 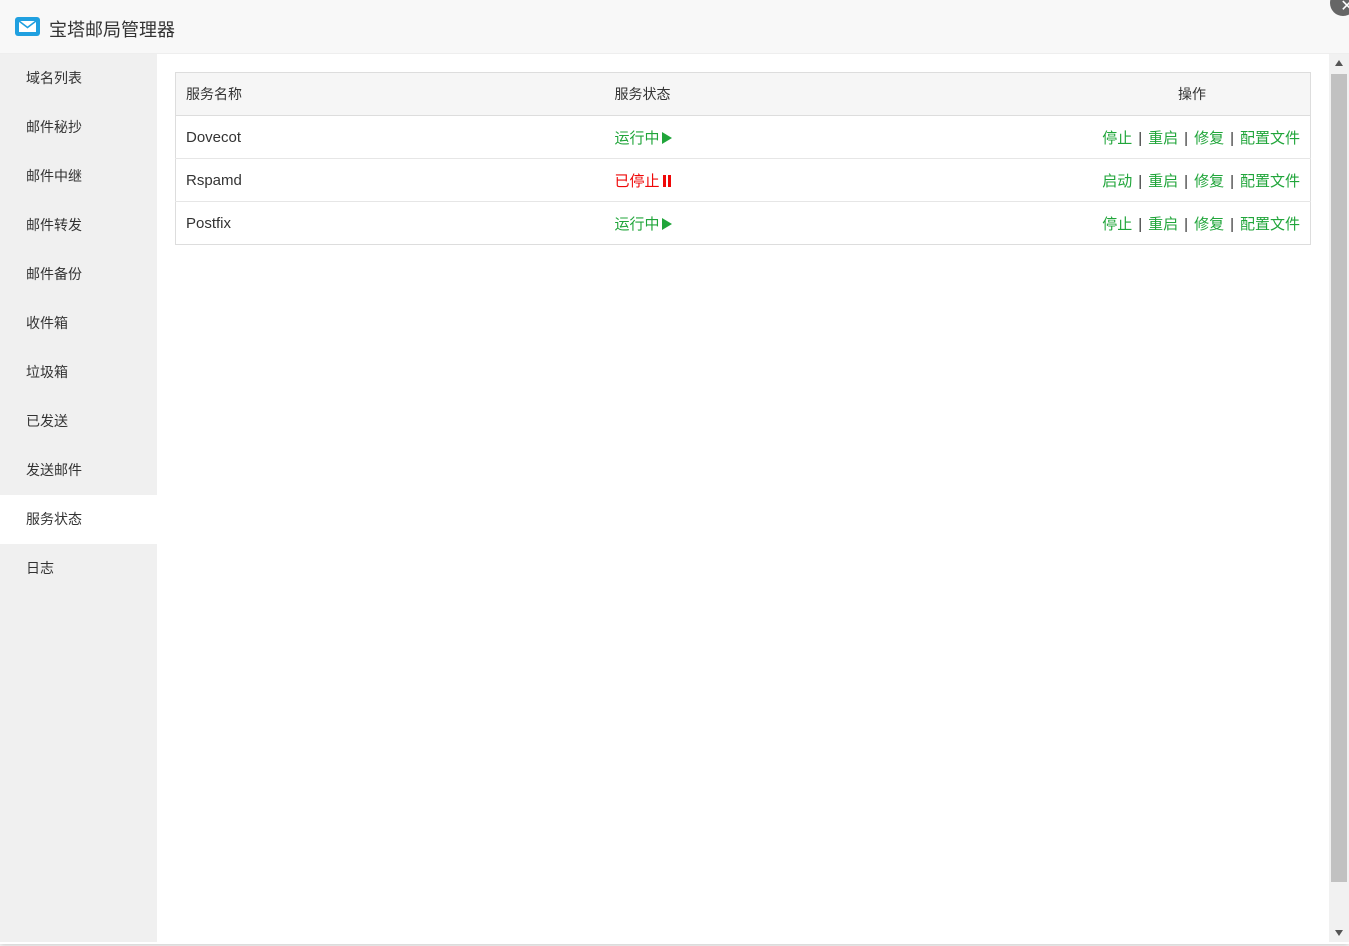 I want to click on scroll-up-arrow-icon, so click(x=1339, y=63).